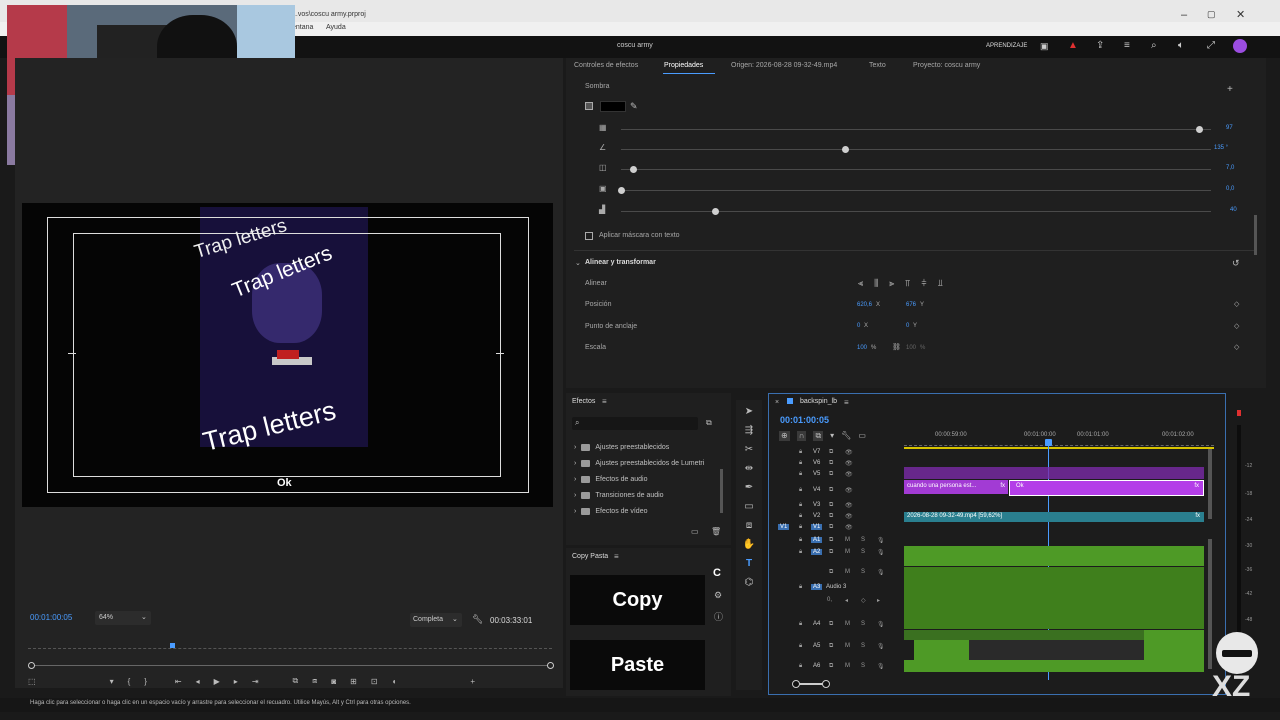 The height and width of the screenshot is (720, 1280). I want to click on type-tool-icon: T, so click(749, 563).